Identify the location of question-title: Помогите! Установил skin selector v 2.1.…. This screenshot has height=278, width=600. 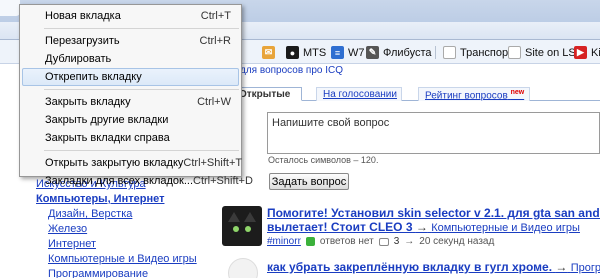
(433, 213).